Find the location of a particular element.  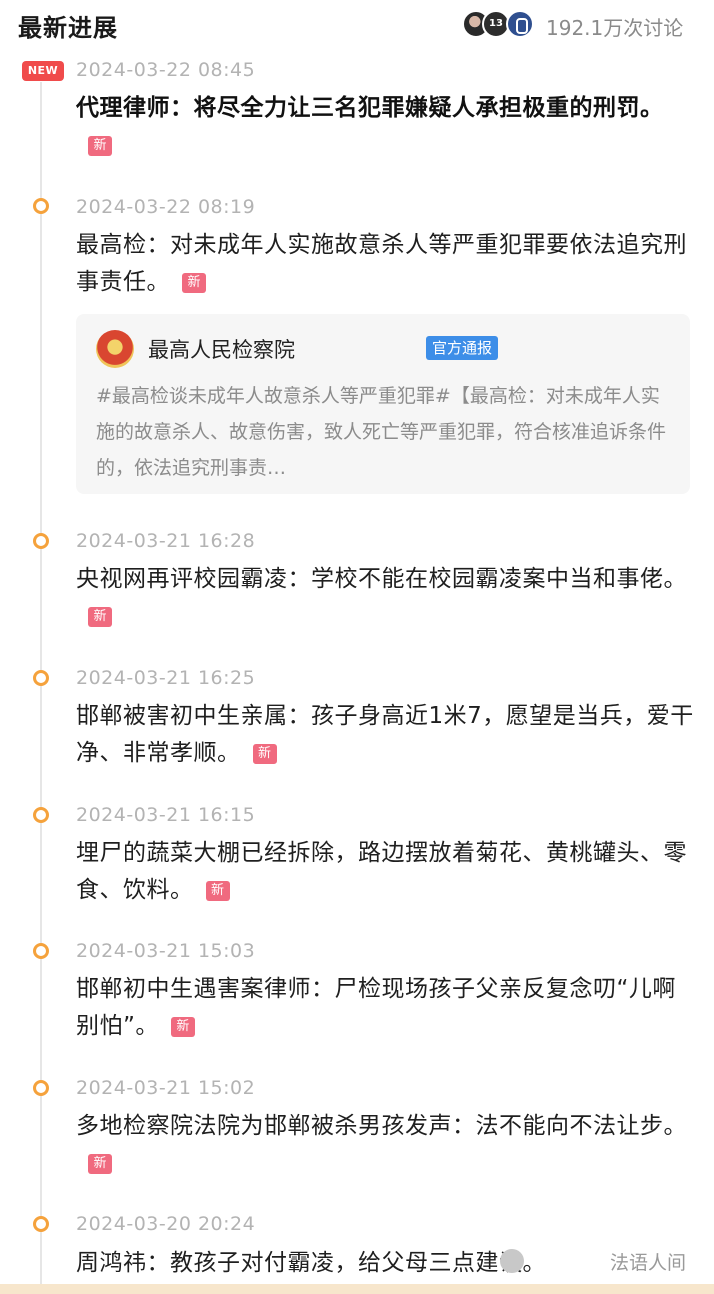

entry-headline-text: 周鸿祎：教孩子对付霸凌，给父母三点建议。 is located at coordinates (311, 1263).